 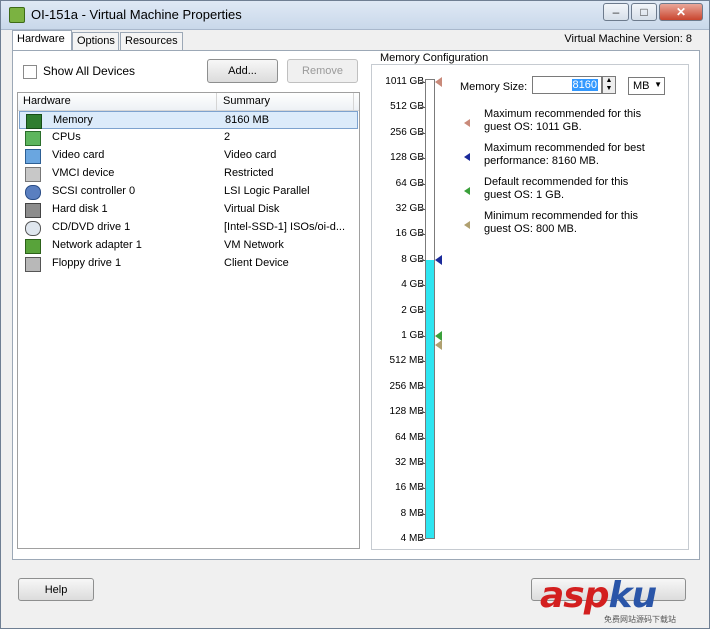 I want to click on scale-label: 8 MB, so click(x=412, y=513).